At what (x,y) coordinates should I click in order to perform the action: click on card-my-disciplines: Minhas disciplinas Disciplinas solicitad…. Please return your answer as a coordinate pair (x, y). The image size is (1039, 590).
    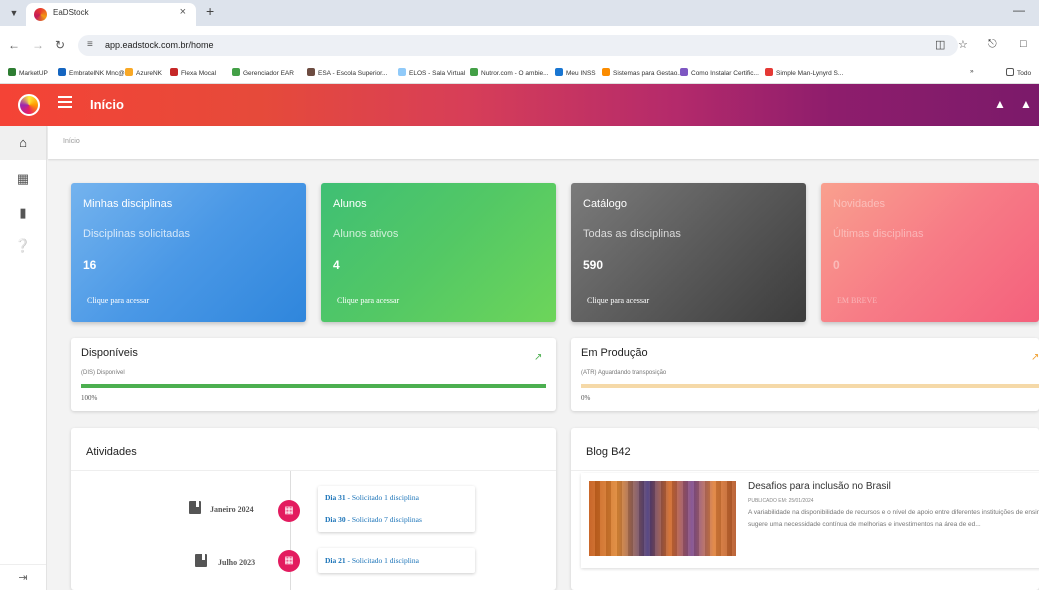
    Looking at the image, I should click on (188, 252).